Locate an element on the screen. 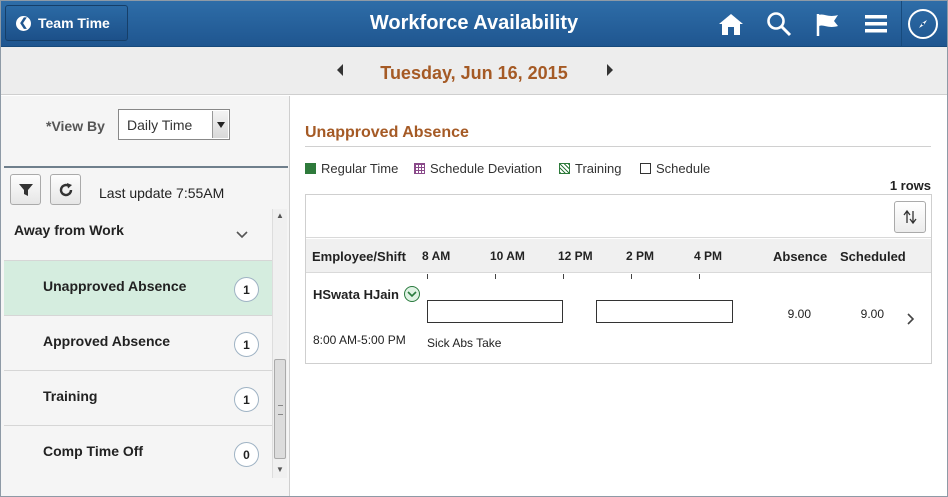 This screenshot has width=948, height=497. list-item-unapproved-absence: Unapproved Absence 1 is located at coordinates (138, 287).